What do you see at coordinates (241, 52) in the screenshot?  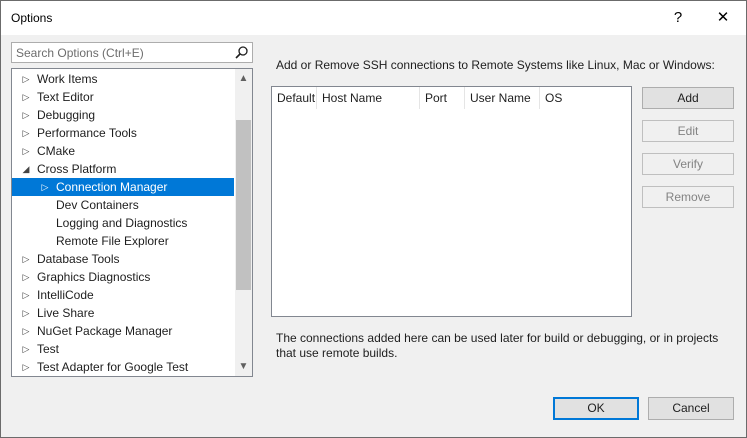 I see `search-icon` at bounding box center [241, 52].